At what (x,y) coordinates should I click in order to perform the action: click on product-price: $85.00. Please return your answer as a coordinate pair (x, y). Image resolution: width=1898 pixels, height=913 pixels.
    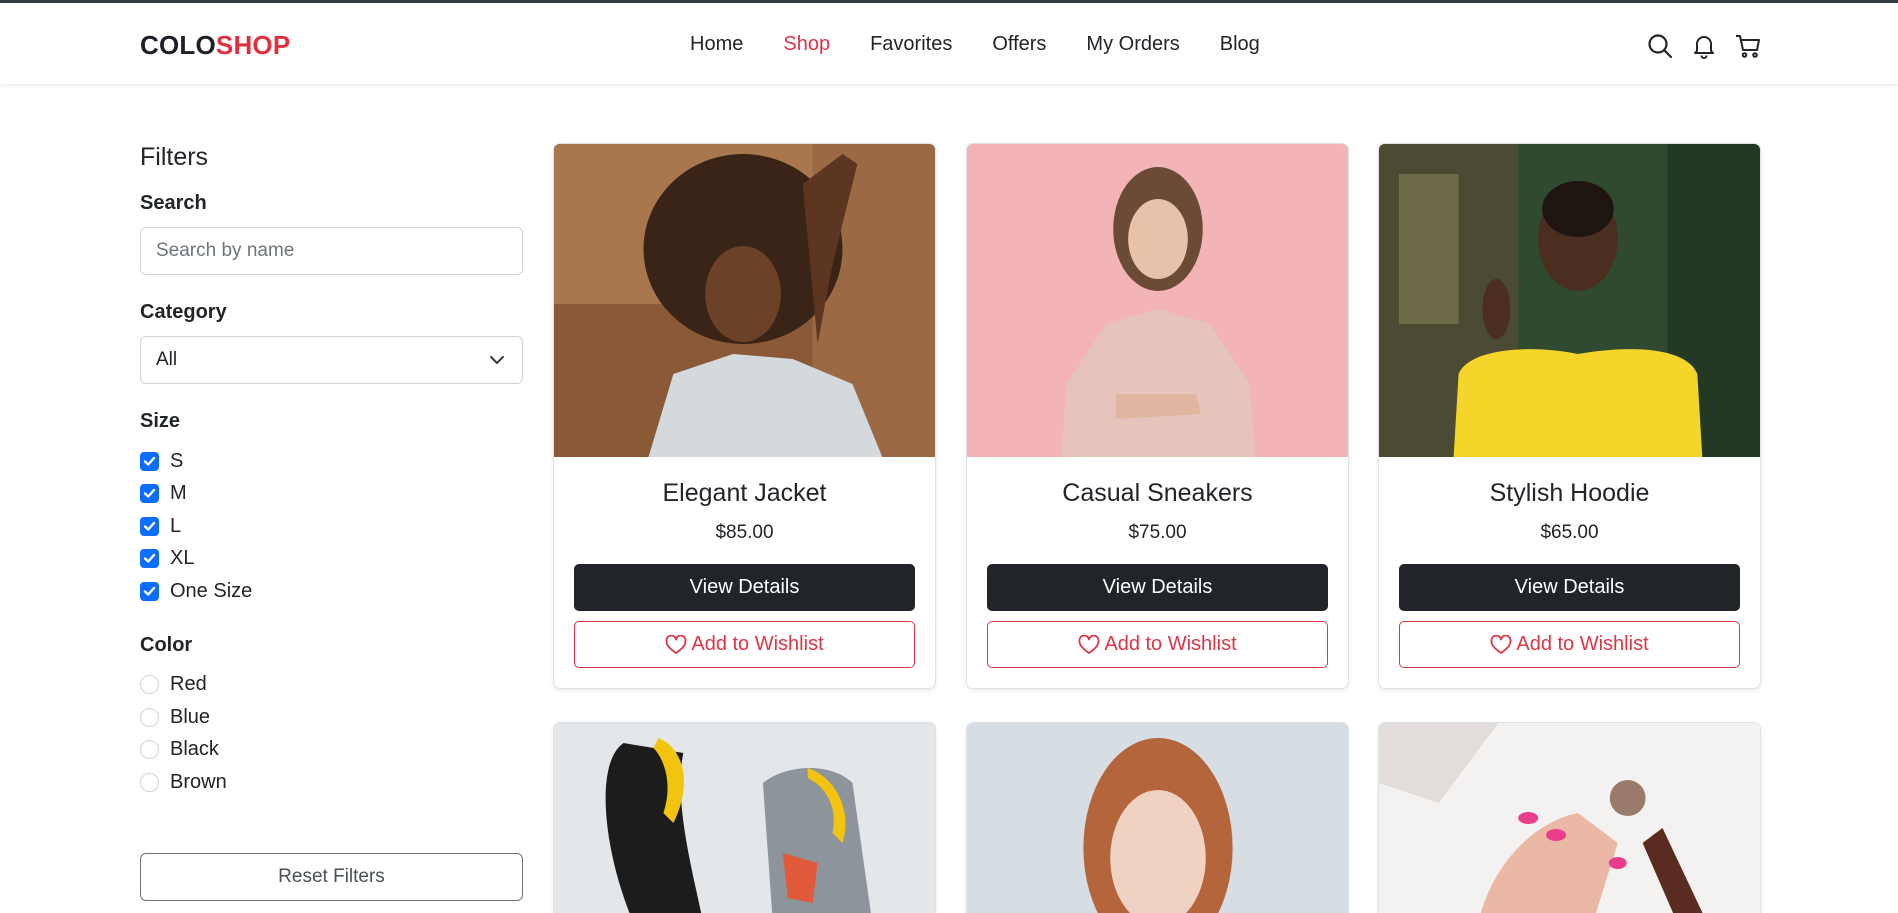
    Looking at the image, I should click on (744, 532).